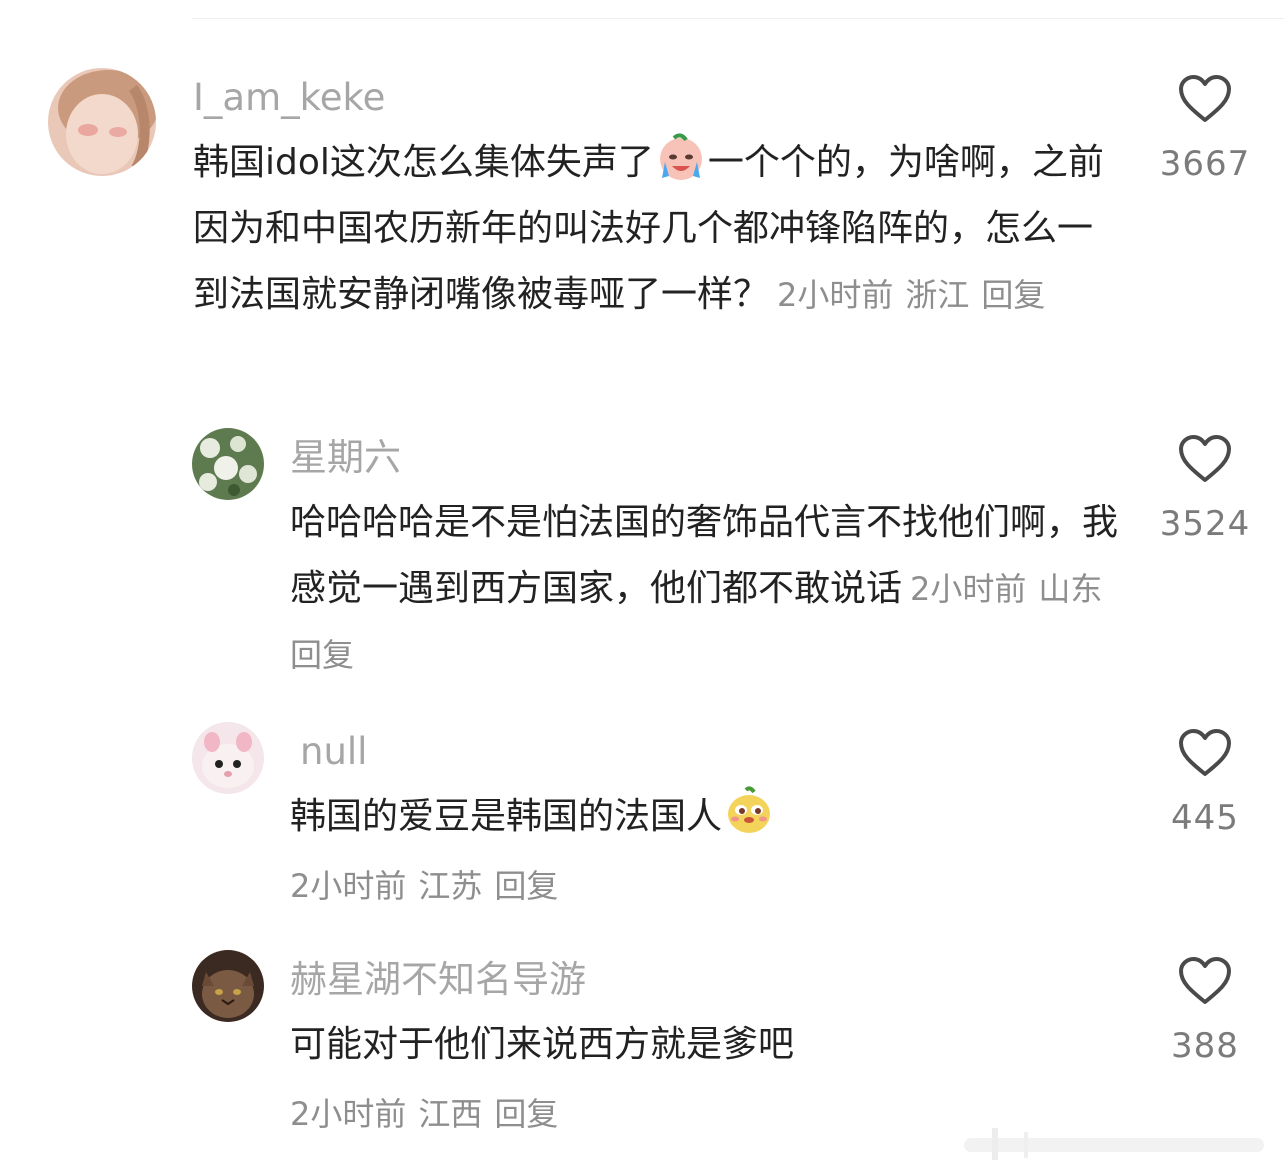 This screenshot has height=1174, width=1284. Describe the element at coordinates (1205, 129) in the screenshot. I see `like-column: 3667` at that location.